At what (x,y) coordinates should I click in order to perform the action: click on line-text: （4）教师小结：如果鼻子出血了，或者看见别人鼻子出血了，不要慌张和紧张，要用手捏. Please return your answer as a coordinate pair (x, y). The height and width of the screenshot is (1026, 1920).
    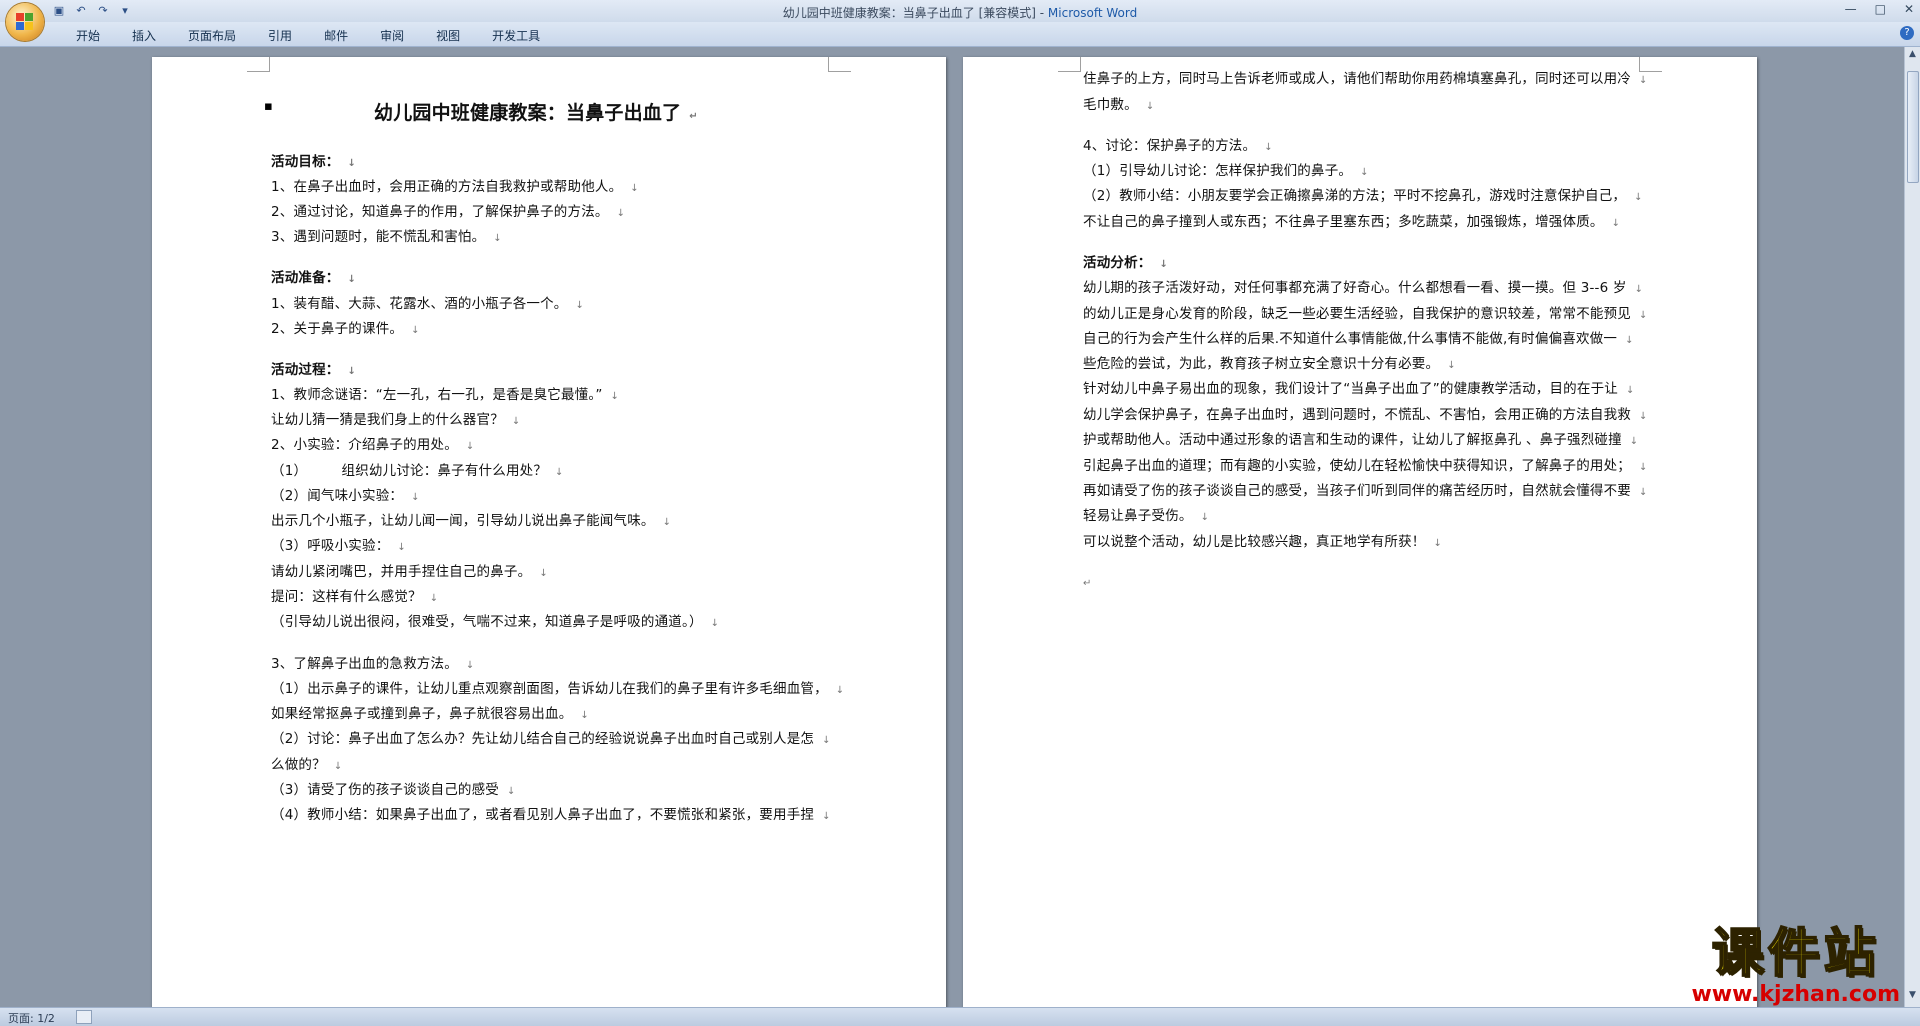
    Looking at the image, I should click on (543, 815).